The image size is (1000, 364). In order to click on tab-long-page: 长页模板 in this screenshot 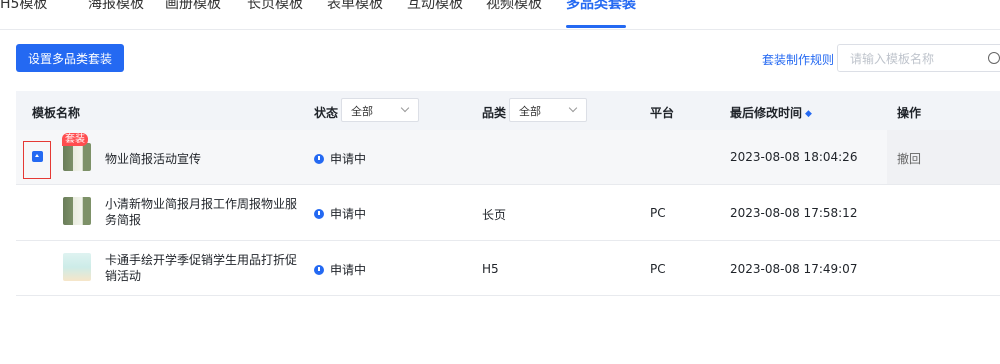, I will do `click(275, 6)`.